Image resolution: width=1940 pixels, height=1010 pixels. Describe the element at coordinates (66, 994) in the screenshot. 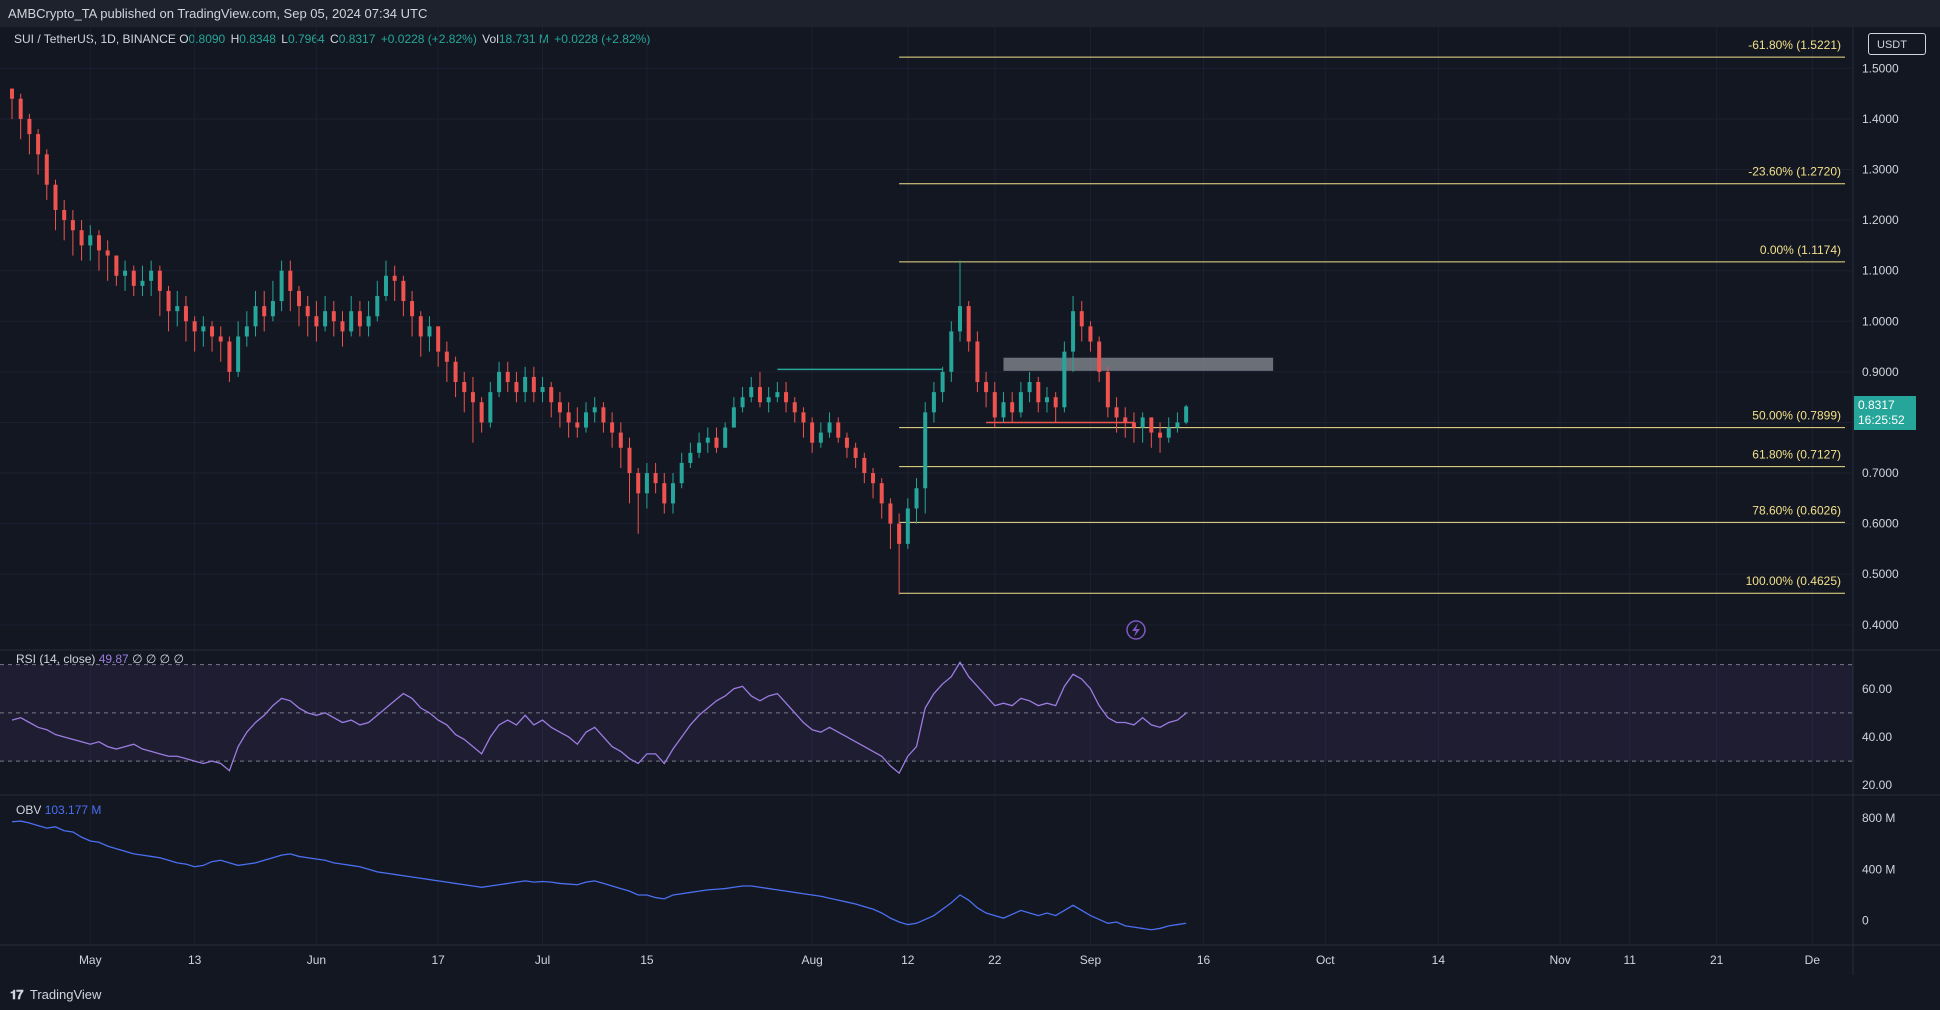

I see `tradingview-brand: TradingView` at that location.